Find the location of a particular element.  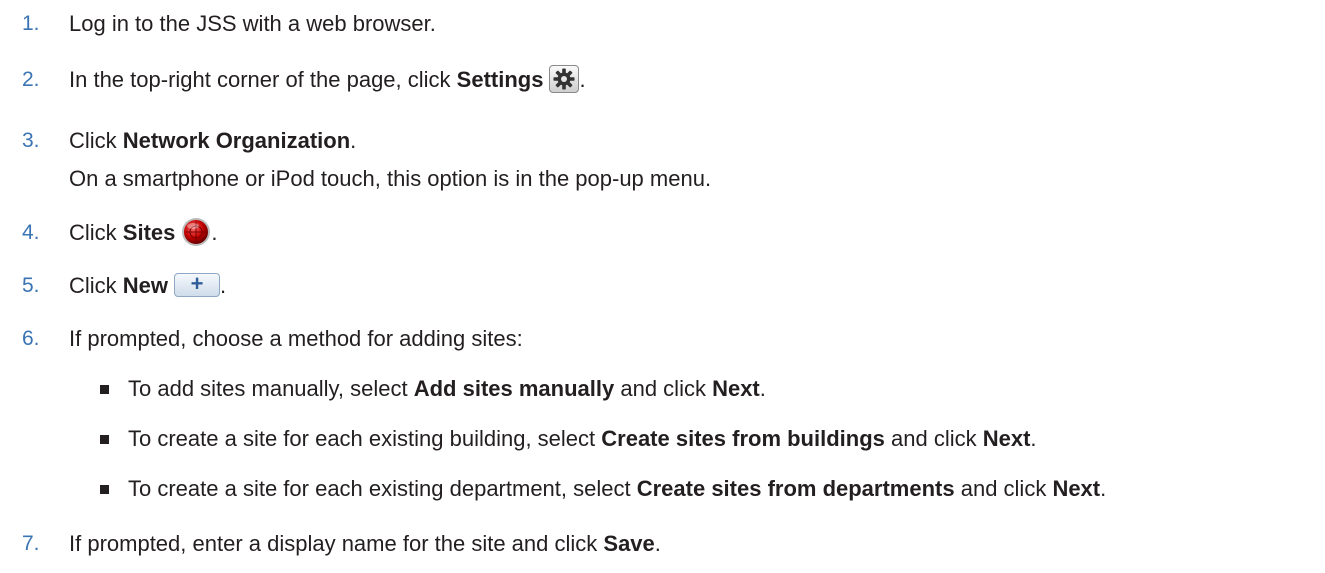

ui-term: New is located at coordinates (145, 285).